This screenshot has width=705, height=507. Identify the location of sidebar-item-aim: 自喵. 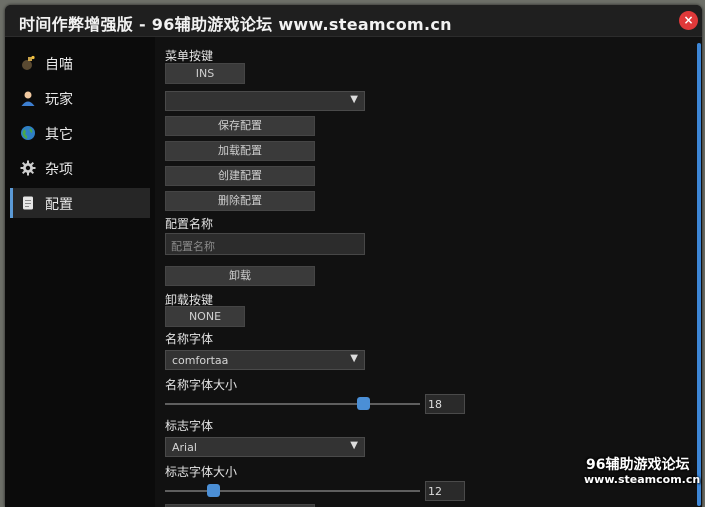
(80, 63).